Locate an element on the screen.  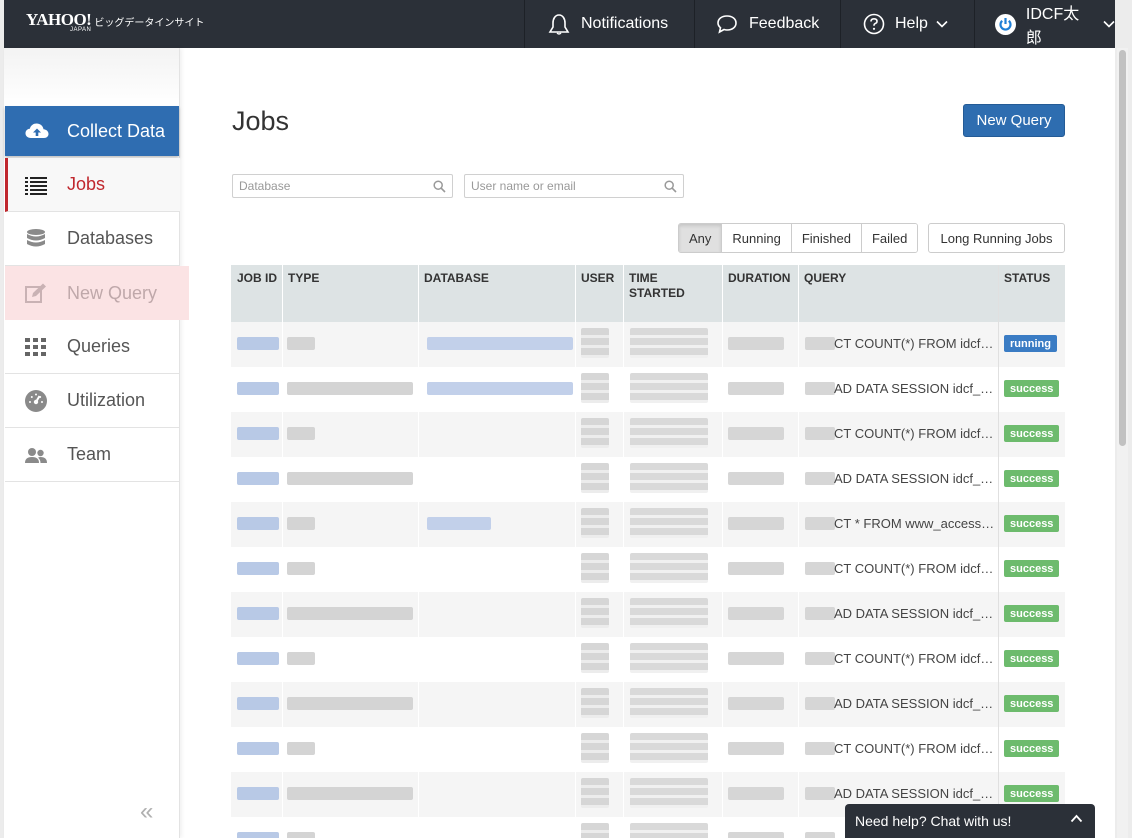
sidebar-item-team: Team is located at coordinates (92, 455).